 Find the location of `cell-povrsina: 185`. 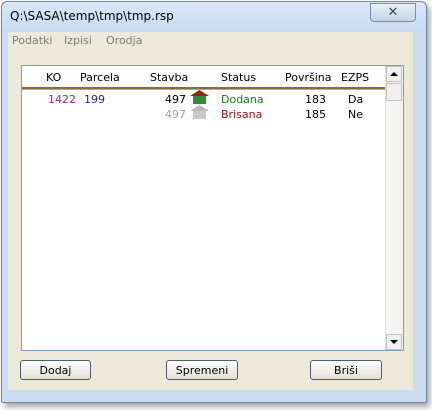

cell-povrsina: 185 is located at coordinates (315, 114).